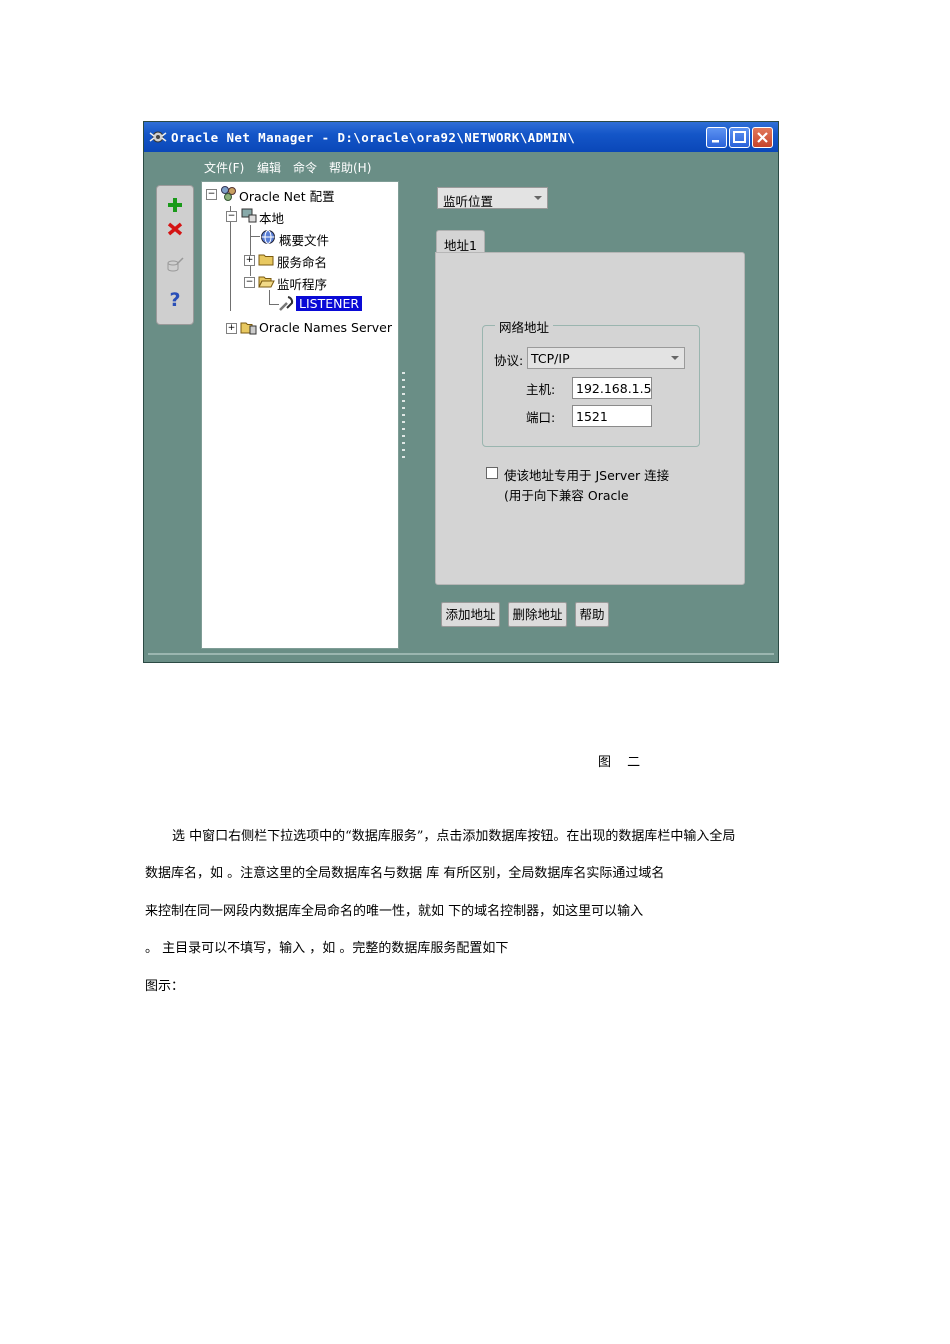  I want to click on listener-ear-icon, so click(286, 303).